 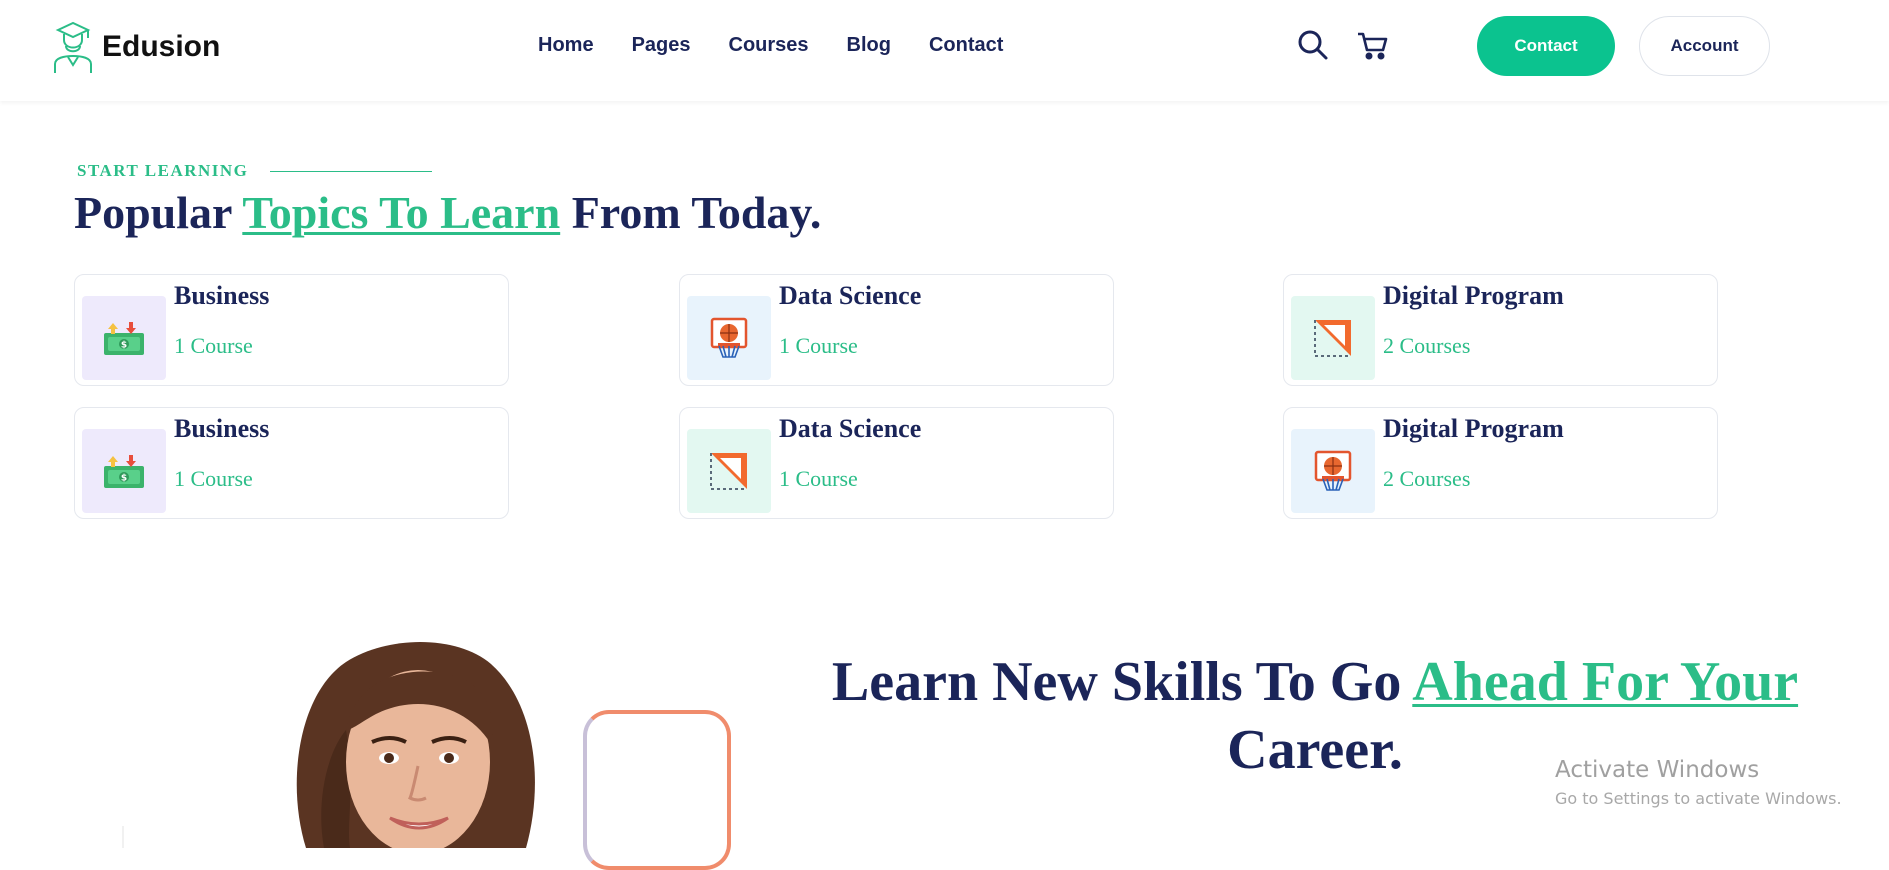 What do you see at coordinates (415, 745) in the screenshot?
I see `instructor-portrait` at bounding box center [415, 745].